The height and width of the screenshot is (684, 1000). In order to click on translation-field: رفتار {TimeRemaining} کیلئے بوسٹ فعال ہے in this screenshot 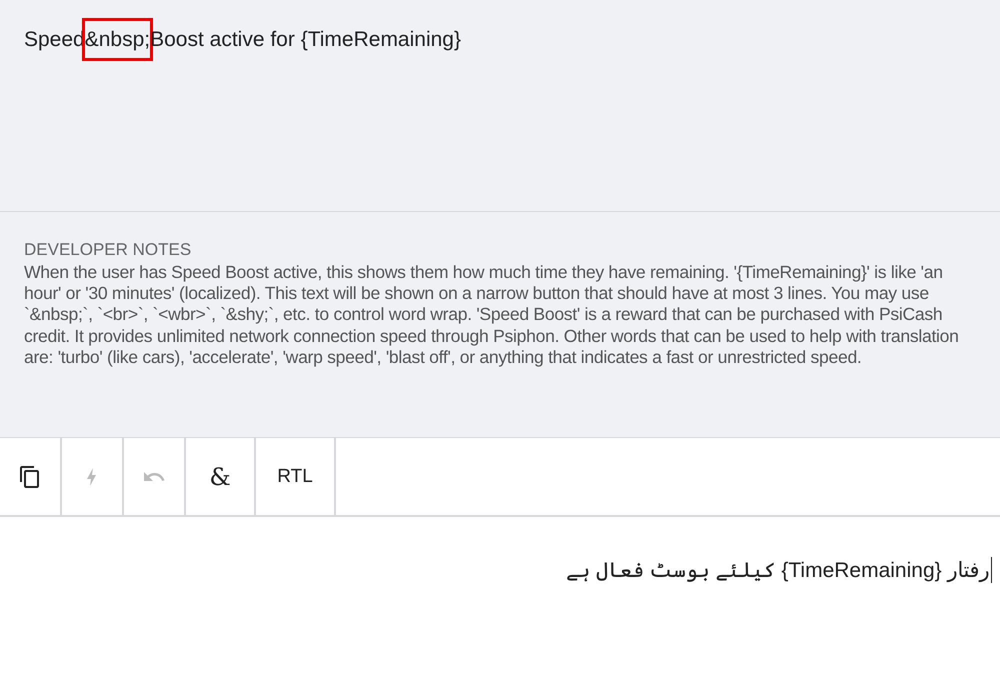, I will do `click(506, 570)`.